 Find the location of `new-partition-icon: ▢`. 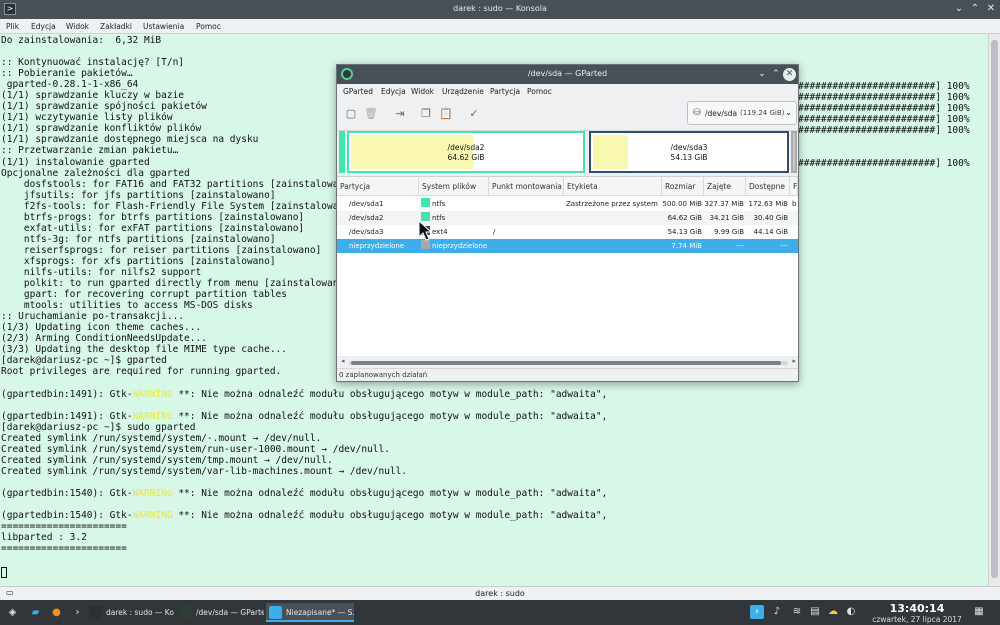

new-partition-icon: ▢ is located at coordinates (351, 114).